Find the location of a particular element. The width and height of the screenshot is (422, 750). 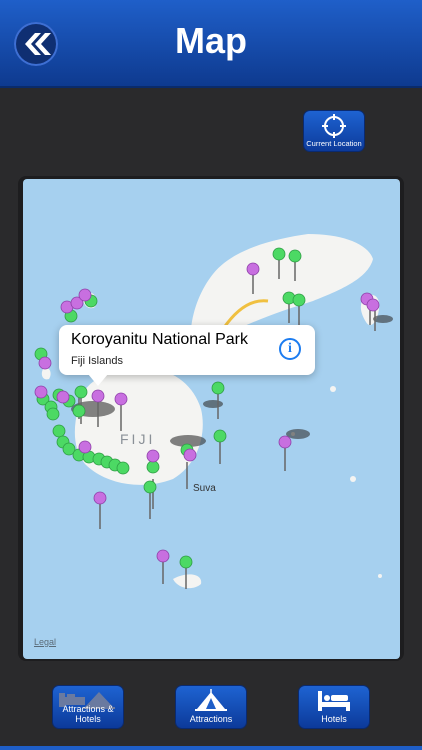

current-location-button: Current Location is located at coordinates (334, 131).